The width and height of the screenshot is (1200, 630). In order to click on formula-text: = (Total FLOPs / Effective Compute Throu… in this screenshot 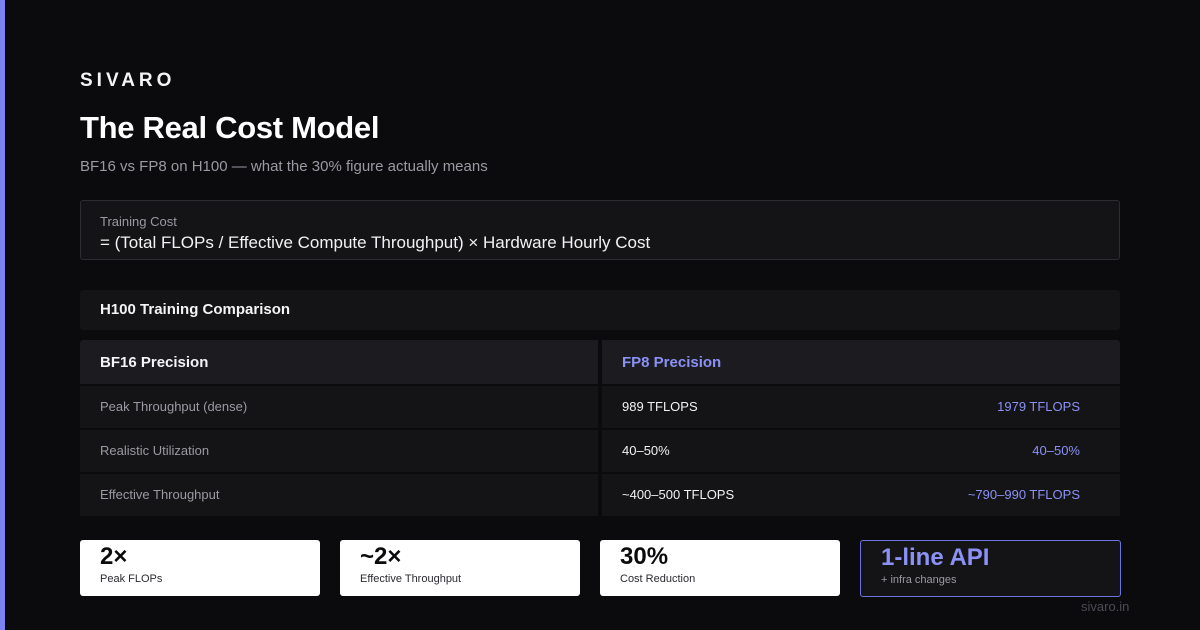, I will do `click(375, 242)`.